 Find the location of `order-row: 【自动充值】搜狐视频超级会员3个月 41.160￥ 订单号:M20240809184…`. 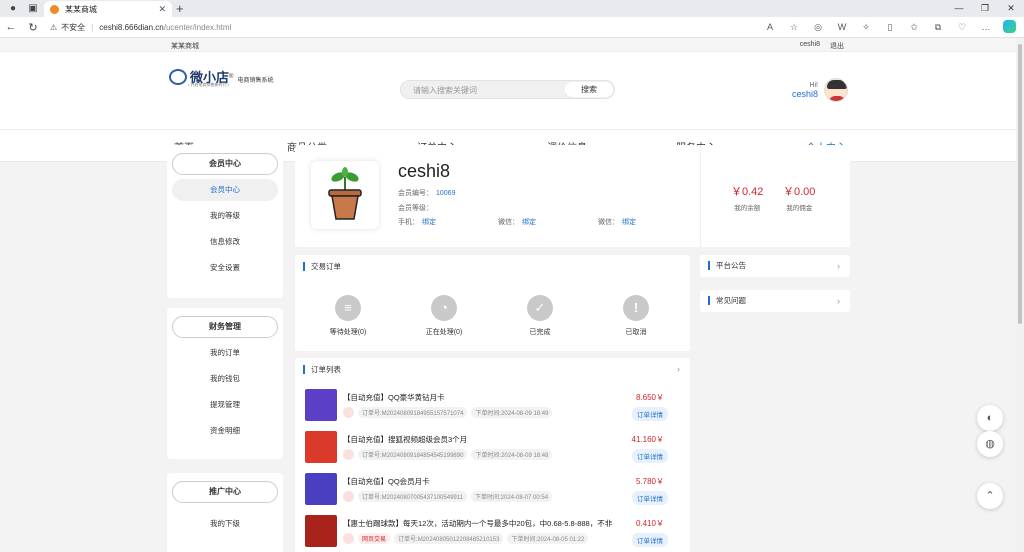

order-row: 【自动充值】搜狐视频超级会员3个月 41.160￥ 订单号:M20240809184… is located at coordinates (492, 449).